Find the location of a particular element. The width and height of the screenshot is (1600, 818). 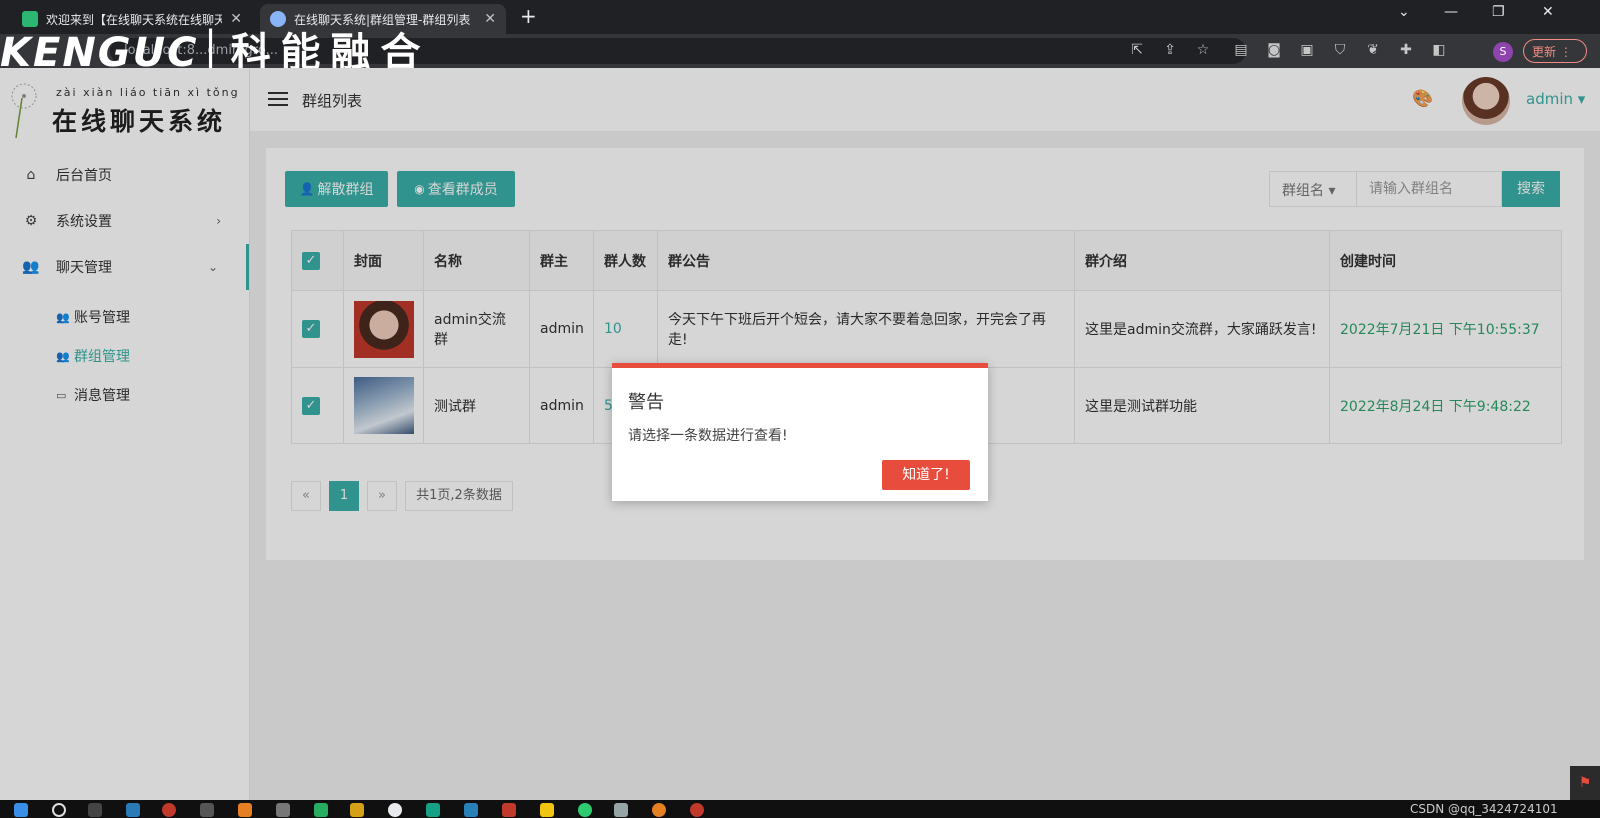

folder-icon is located at coordinates (547, 810).